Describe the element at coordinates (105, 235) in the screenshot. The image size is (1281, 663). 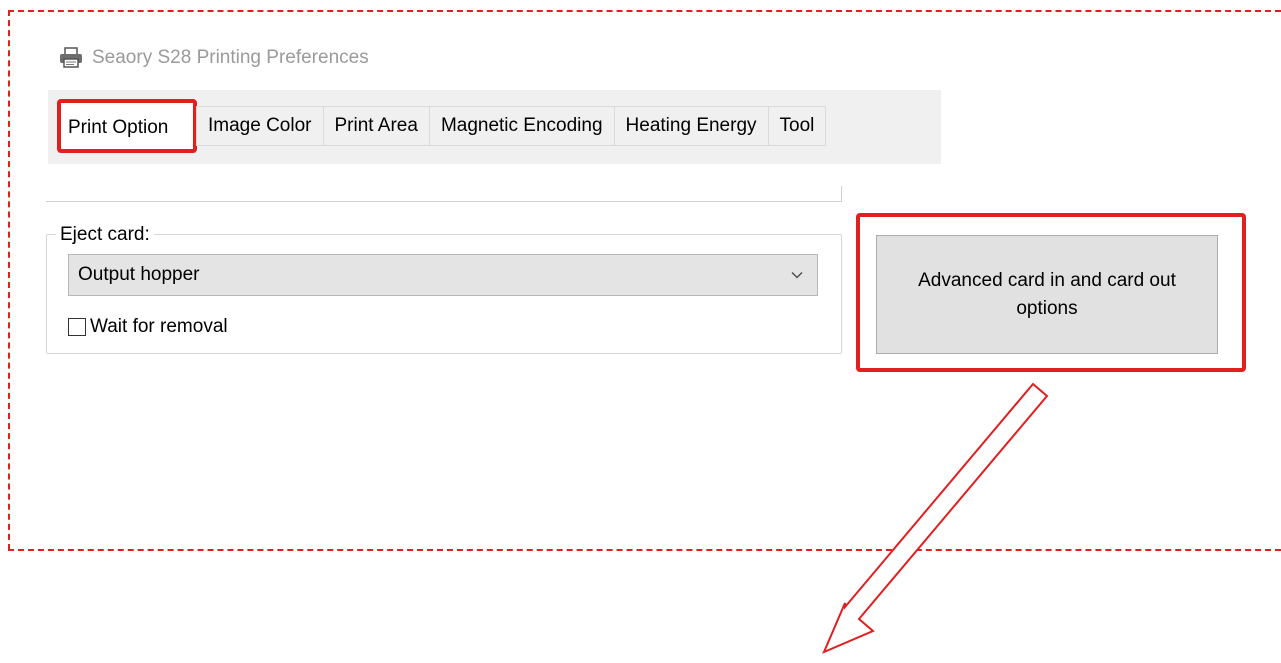
I see `eject-card-label: Eject card:` at that location.